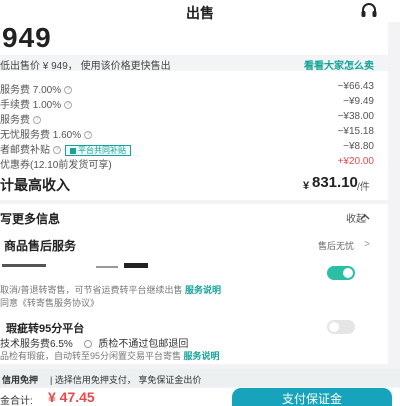  I want to click on fee-row: 者邮费补贴? 平台共同补贴 −¥8.80, so click(194, 148).